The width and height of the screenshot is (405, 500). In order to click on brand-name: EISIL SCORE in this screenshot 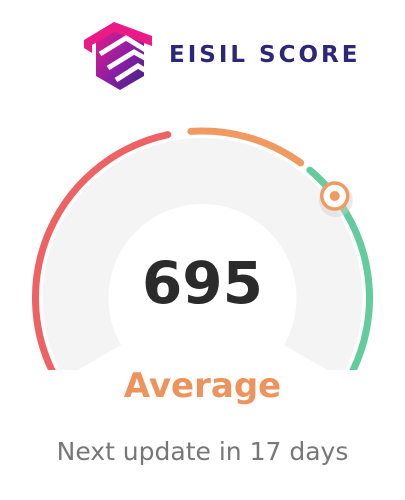, I will do `click(265, 55)`.